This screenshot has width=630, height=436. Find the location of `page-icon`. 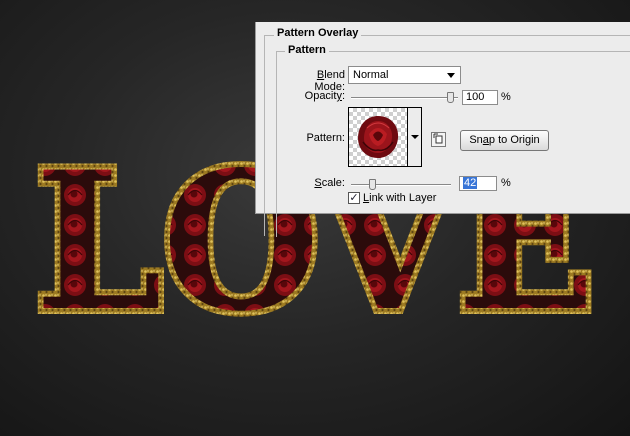

page-icon is located at coordinates (438, 138).